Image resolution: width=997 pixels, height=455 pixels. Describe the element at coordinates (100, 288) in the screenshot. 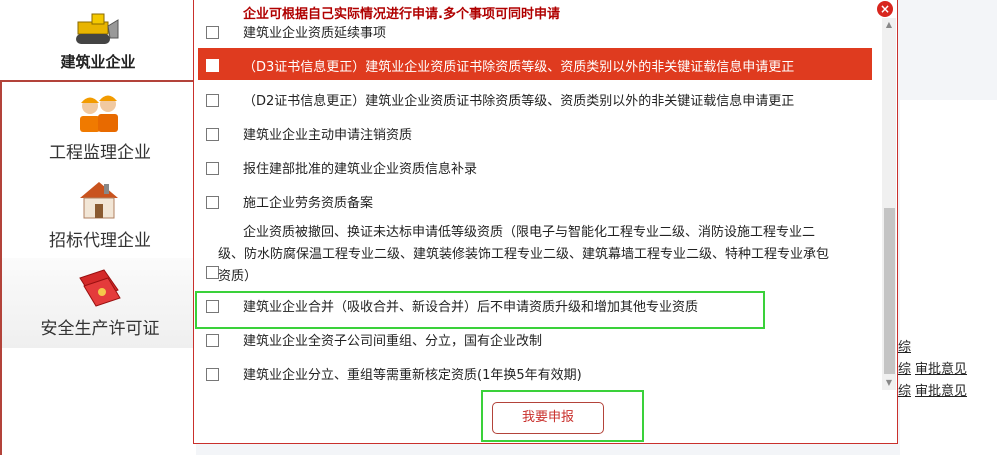

I see `certificate-icon` at that location.